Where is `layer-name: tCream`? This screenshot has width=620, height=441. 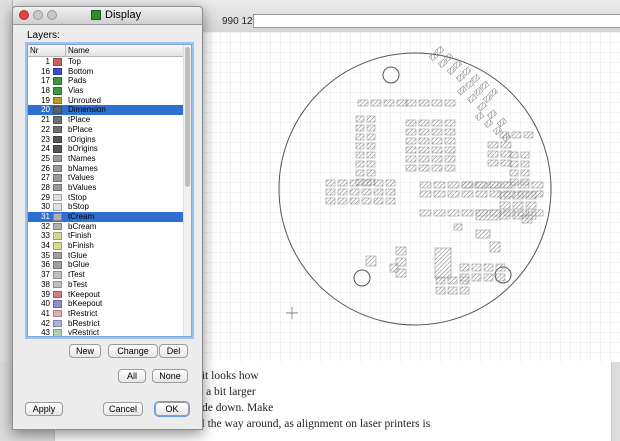 layer-name: tCream is located at coordinates (81, 216).